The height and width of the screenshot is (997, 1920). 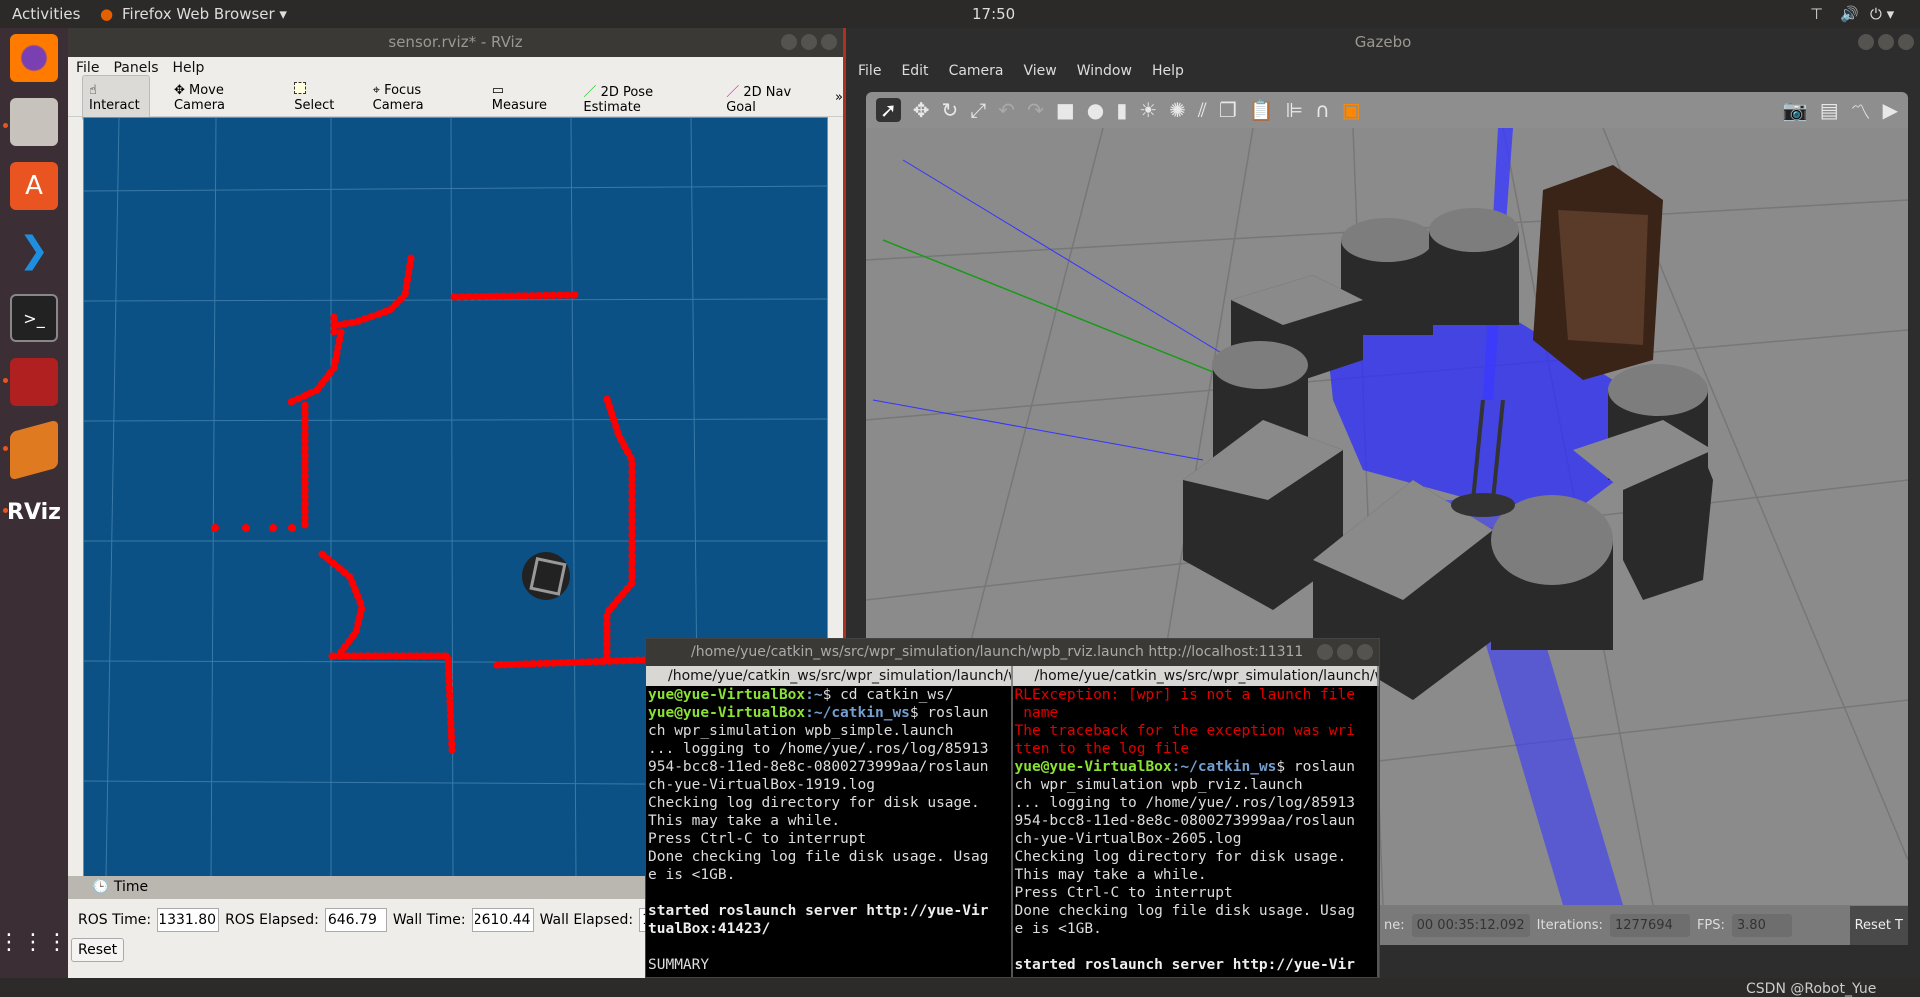 What do you see at coordinates (839, 97) in the screenshot?
I see `more-tools-button: »` at bounding box center [839, 97].